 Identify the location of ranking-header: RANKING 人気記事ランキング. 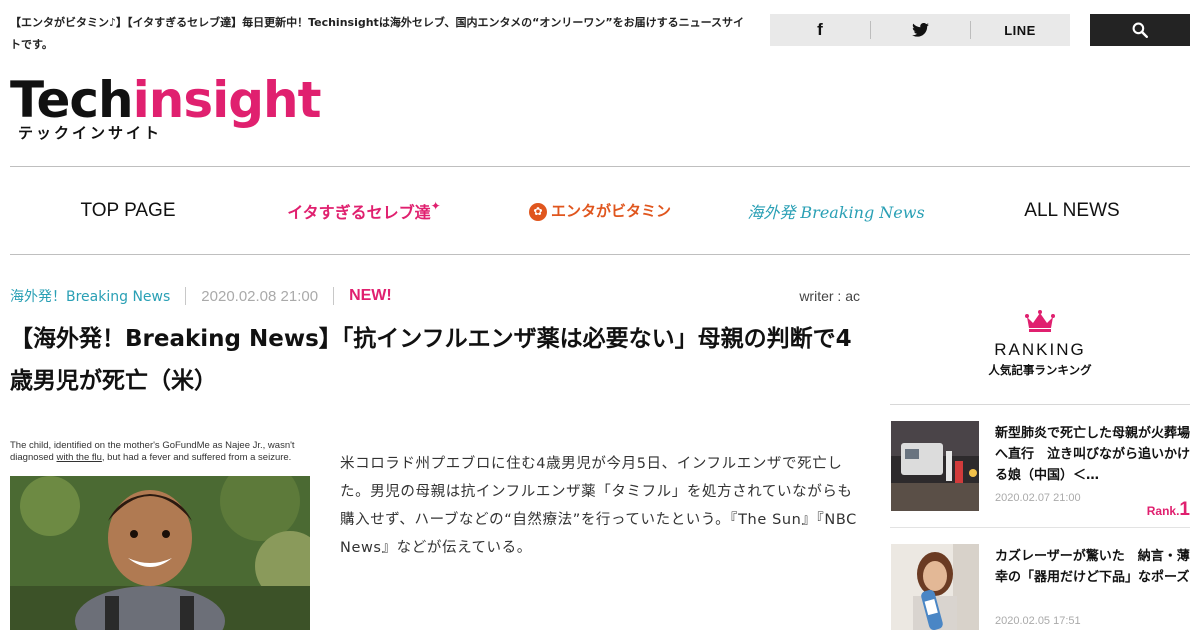
(1040, 357).